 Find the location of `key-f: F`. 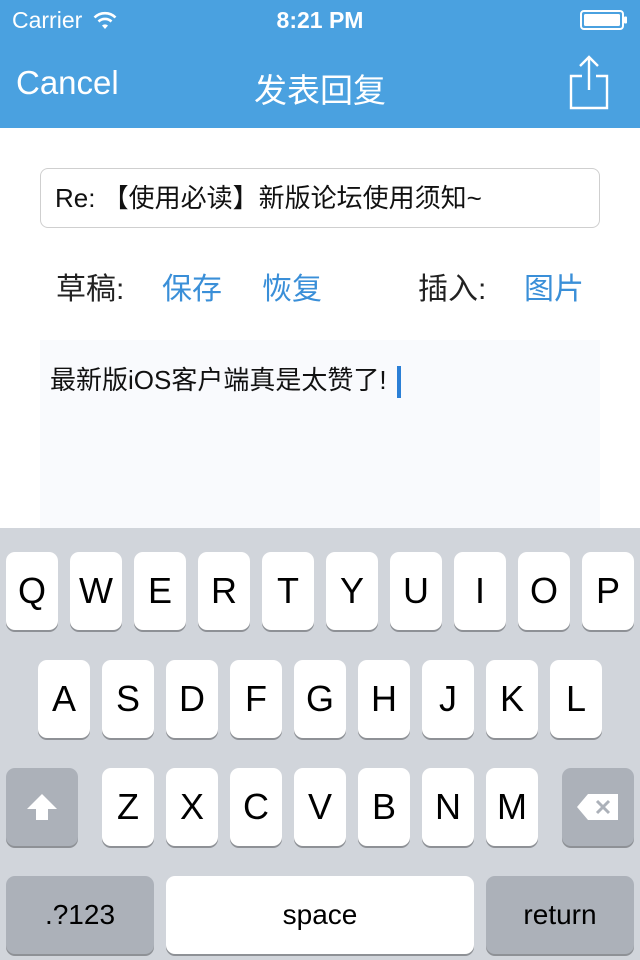

key-f: F is located at coordinates (256, 699).